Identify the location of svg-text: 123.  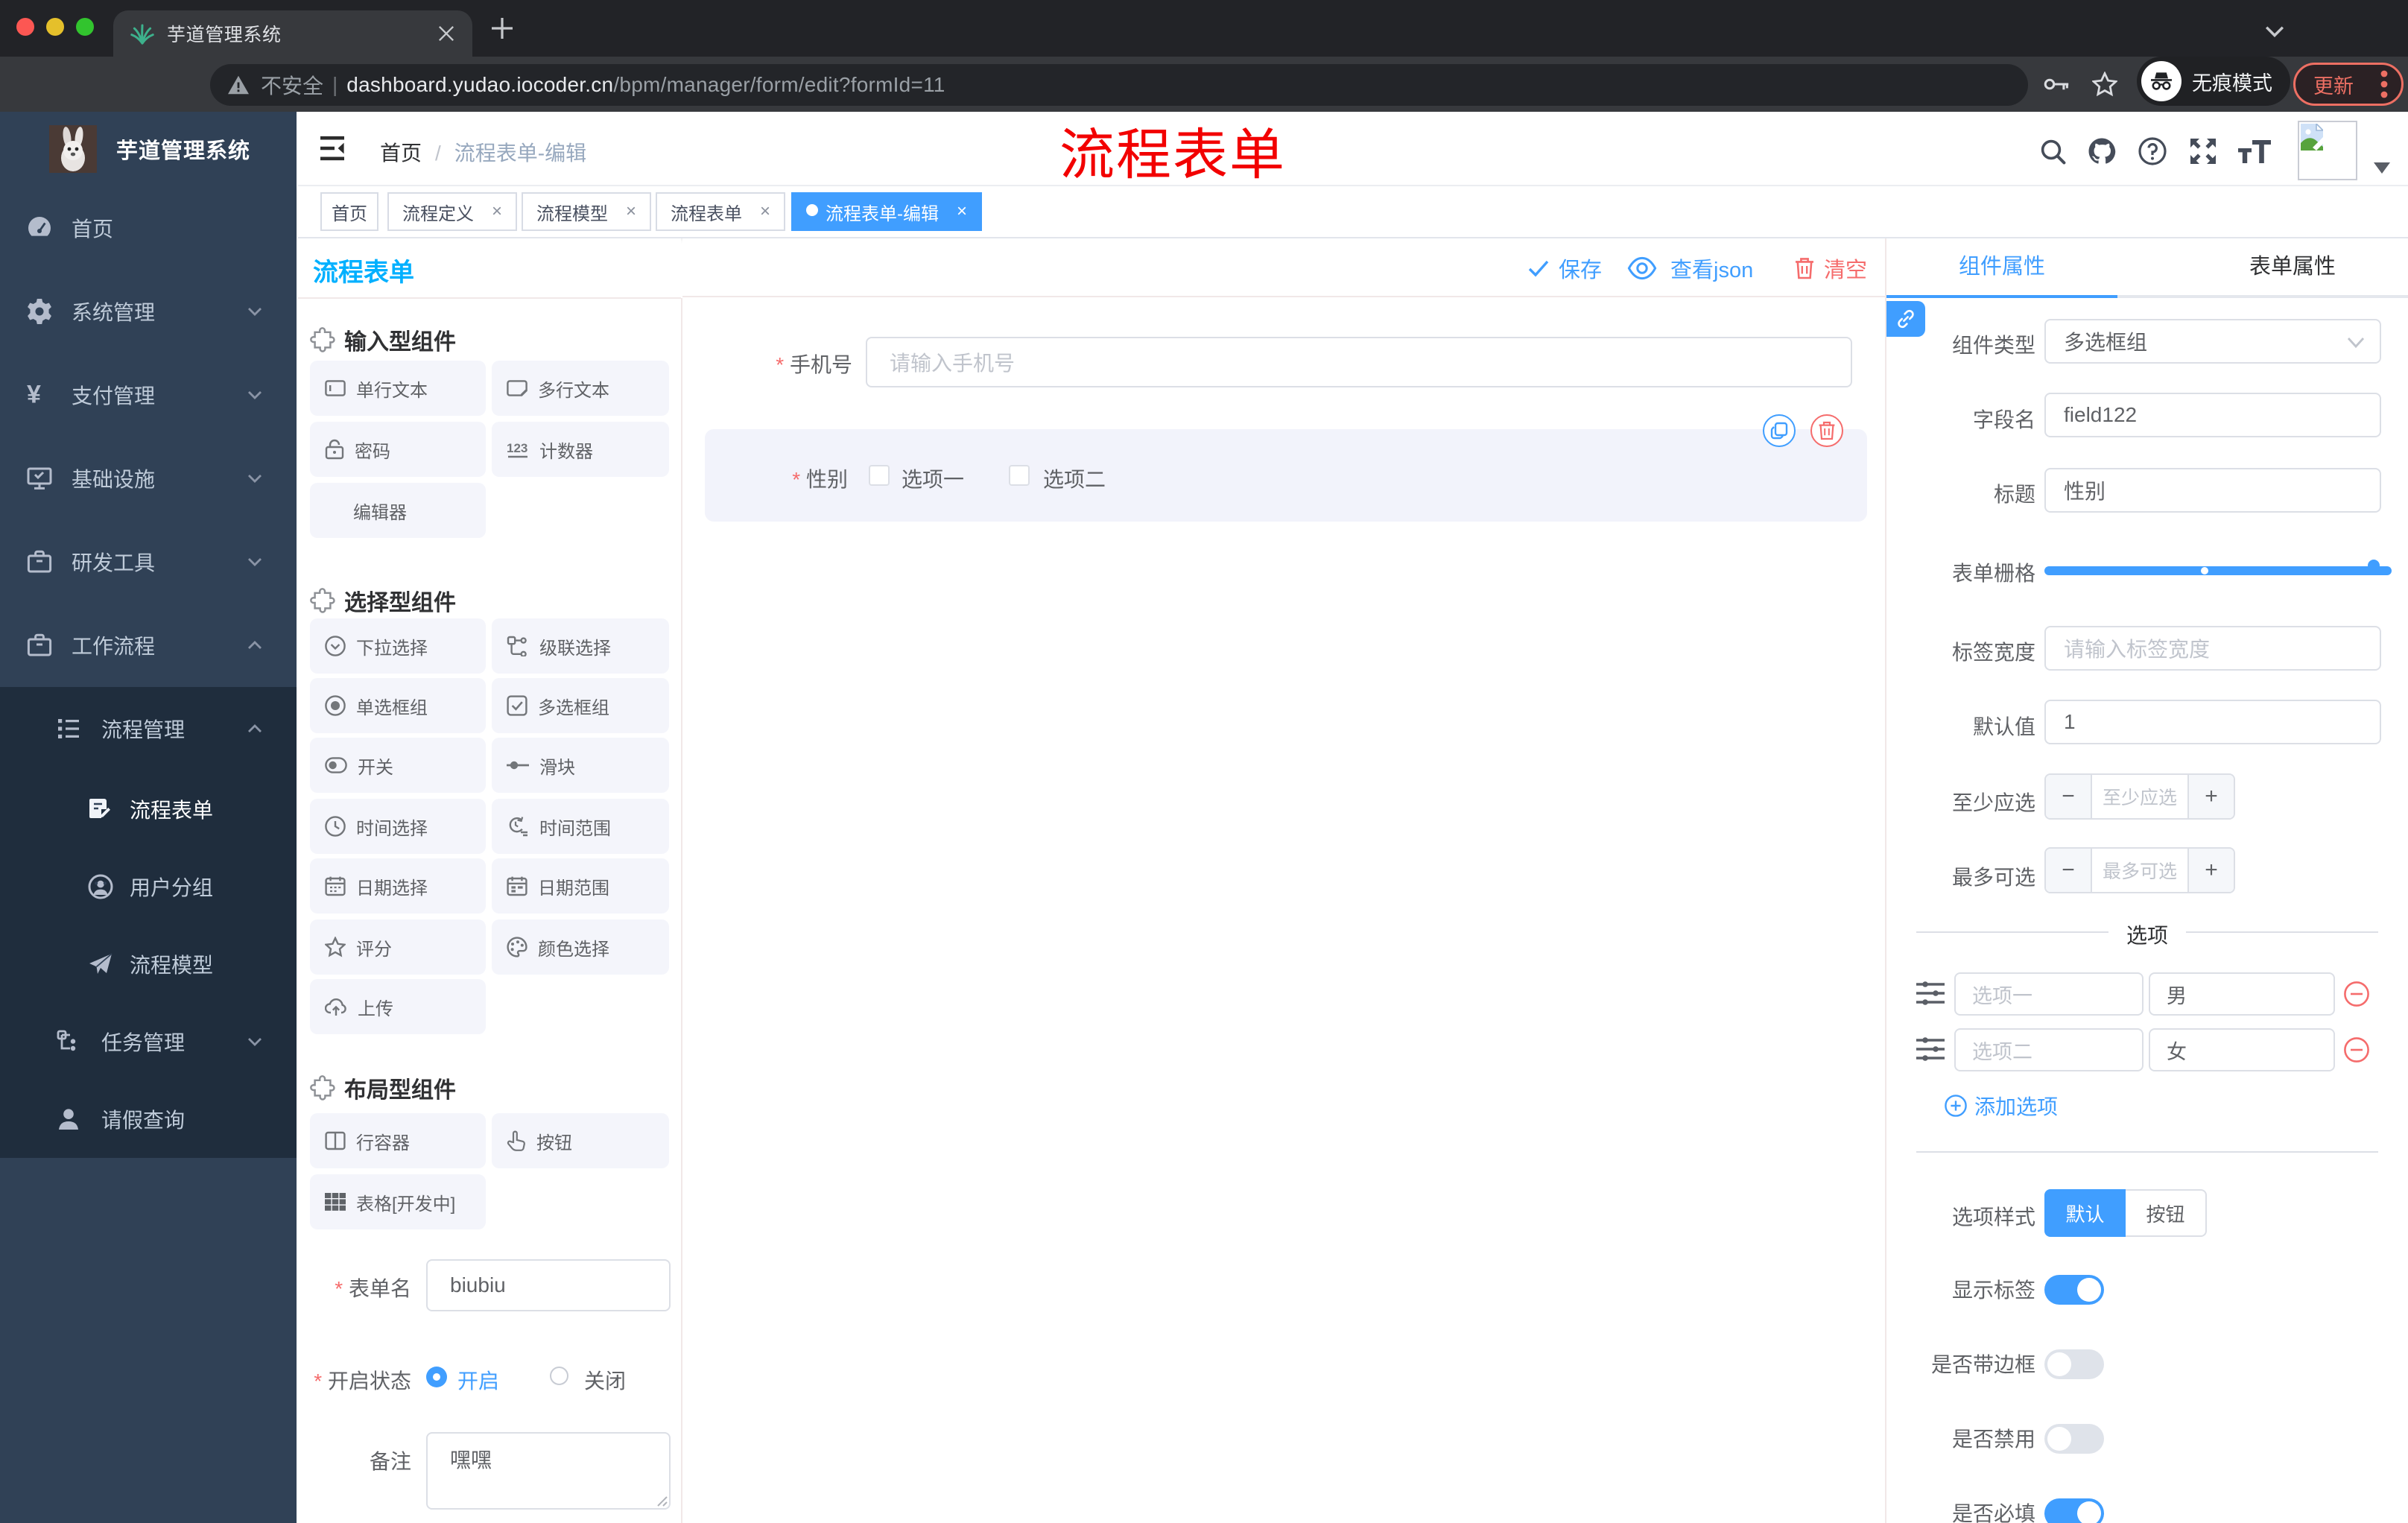
(517, 448).